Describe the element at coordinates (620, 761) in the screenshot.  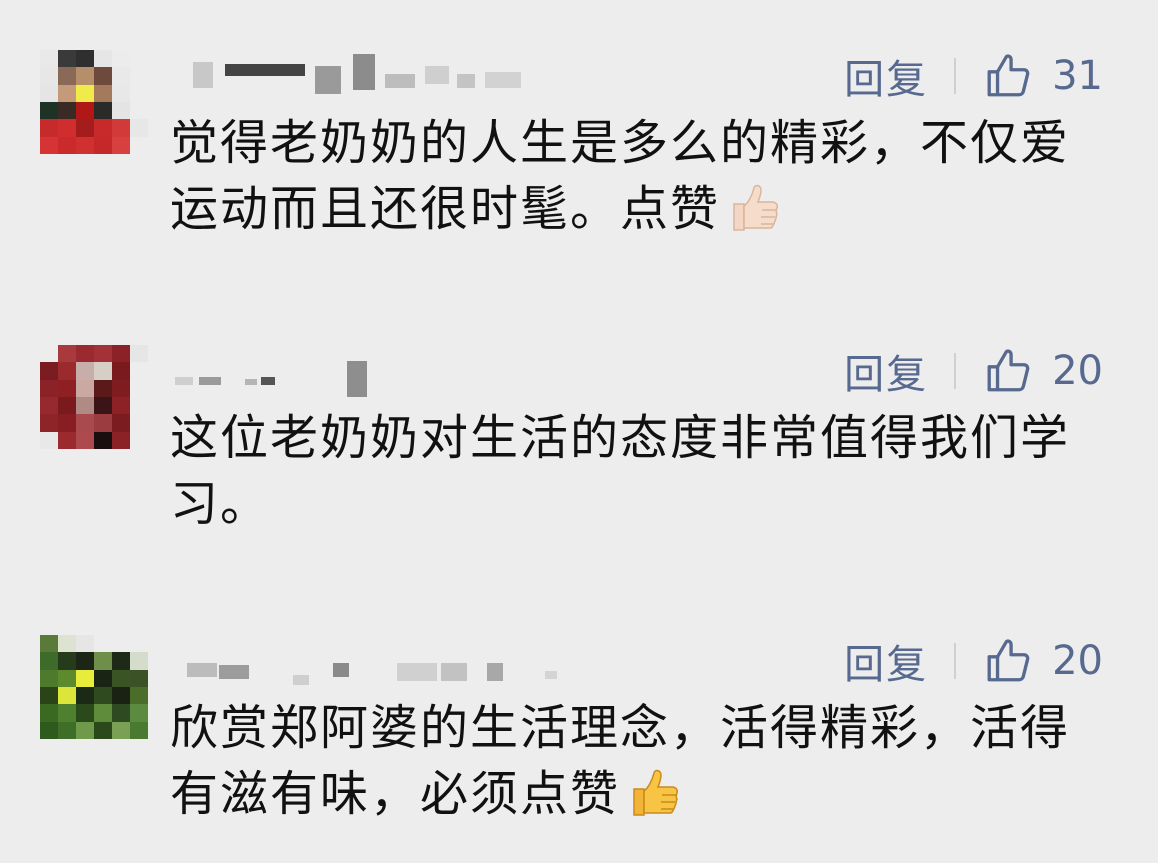
I see `comment-text-body: 欣赏郑阿婆的生活理念，活得精彩，活得有滋有味，必须点赞` at that location.